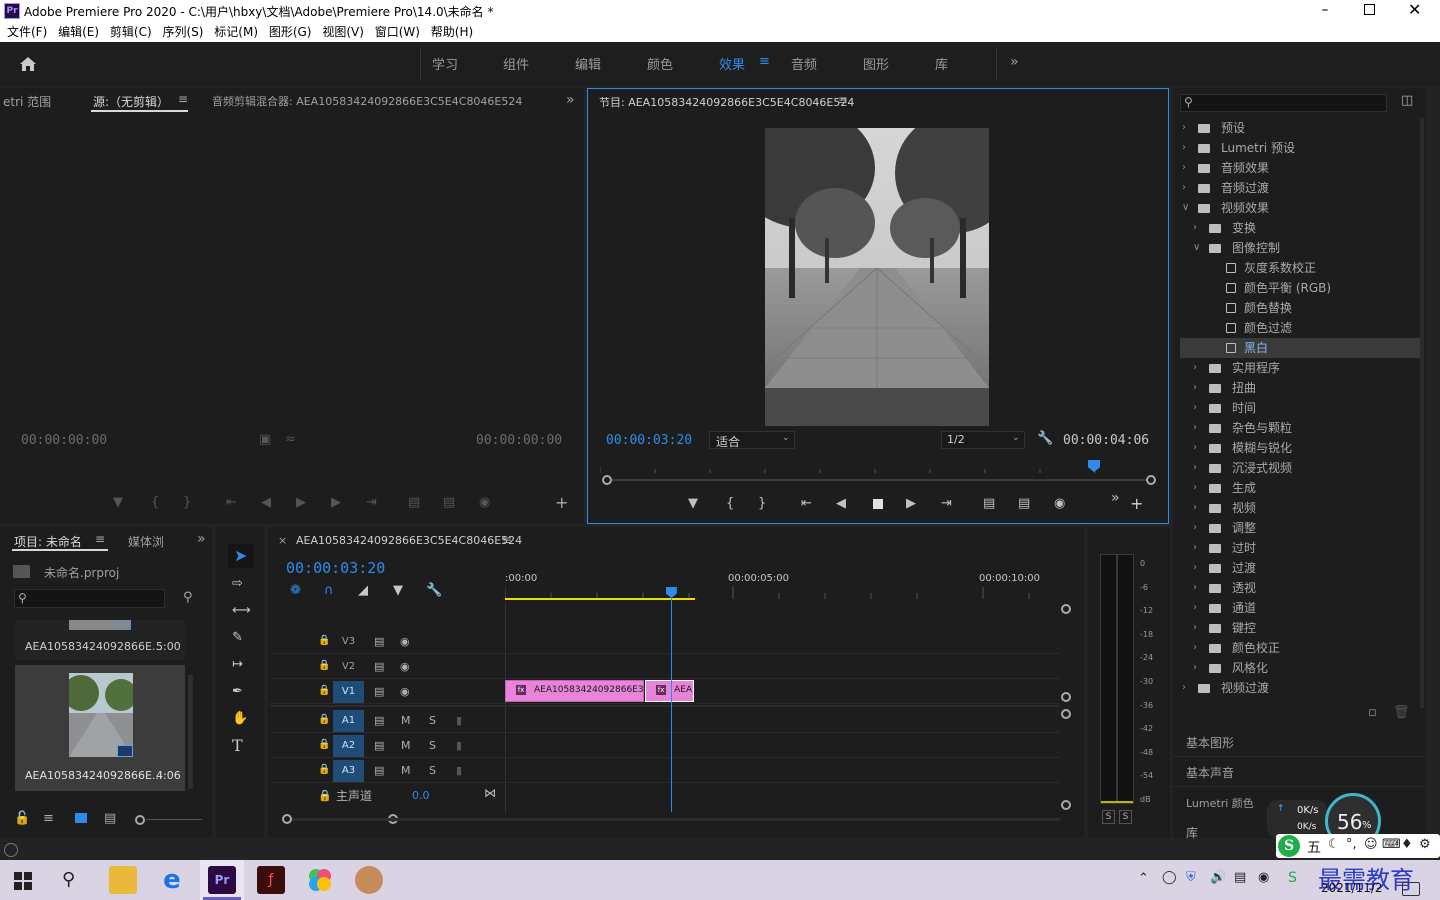  What do you see at coordinates (1300, 408) in the screenshot?
I see `effects-item: › 时间` at bounding box center [1300, 408].